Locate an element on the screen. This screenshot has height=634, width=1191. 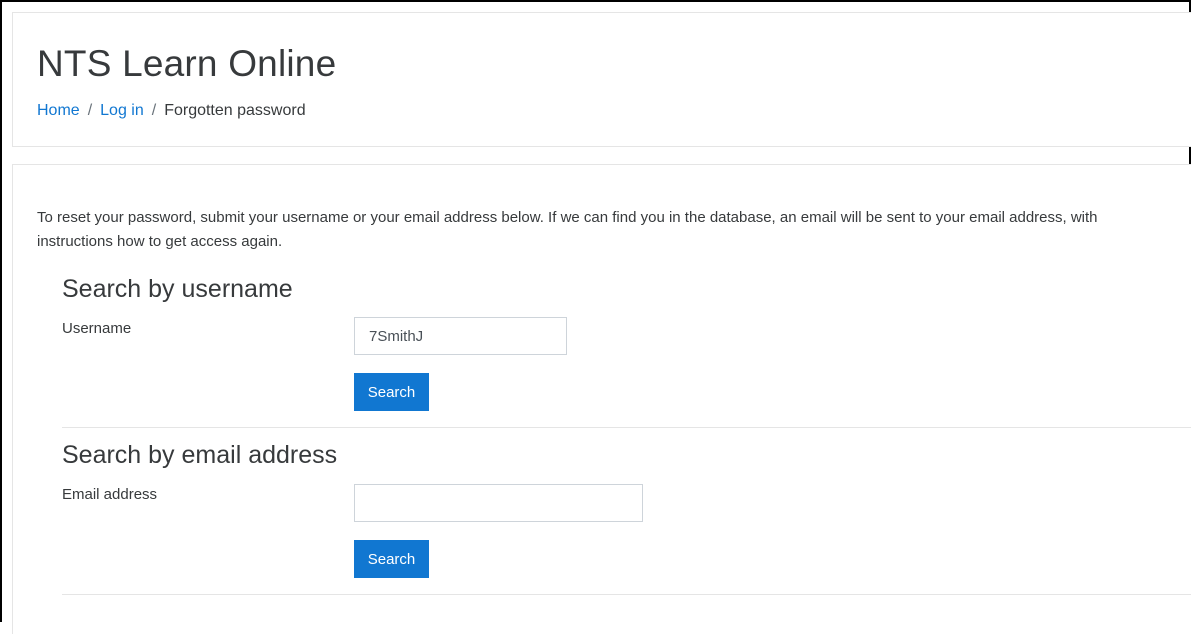
username-label: Username is located at coordinates (97, 328).